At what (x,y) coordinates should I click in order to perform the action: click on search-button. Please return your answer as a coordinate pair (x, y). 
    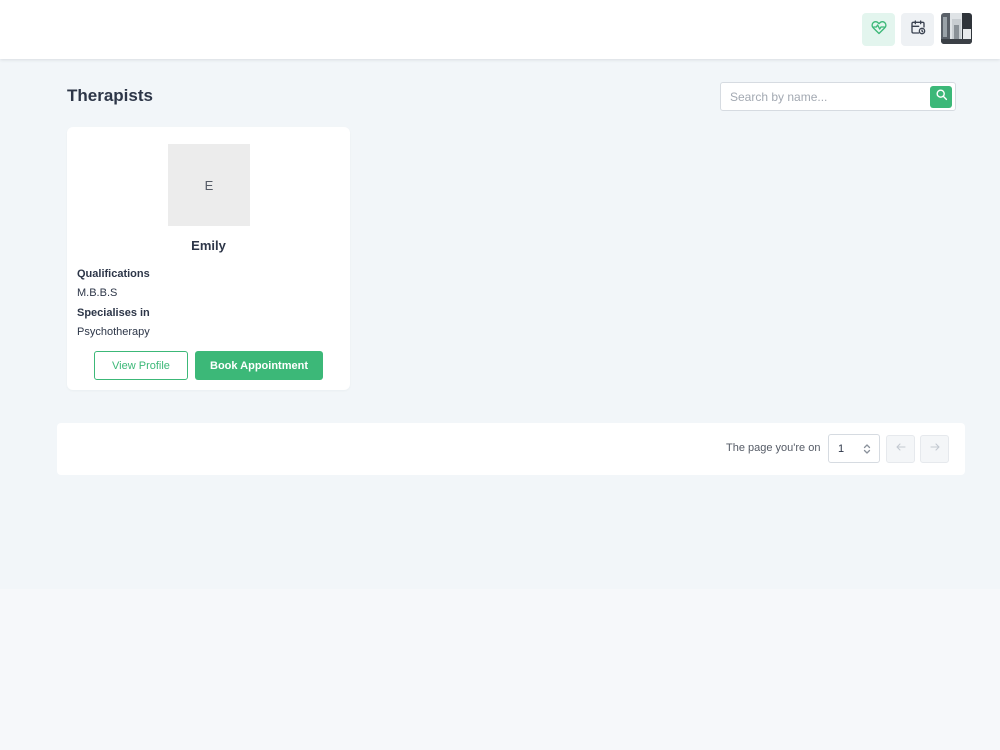
    Looking at the image, I should click on (941, 97).